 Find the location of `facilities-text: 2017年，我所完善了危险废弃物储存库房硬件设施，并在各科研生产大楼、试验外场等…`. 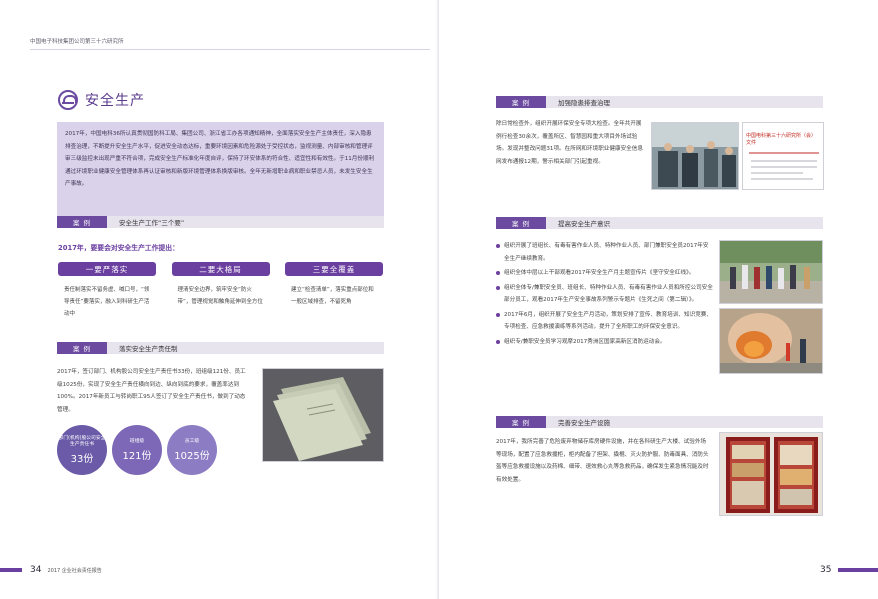

facilities-text: 2017年，我所完善了危险废弃物储存库房硬件设施，并在各科研生产大楼、试验外场等… is located at coordinates (602, 461).